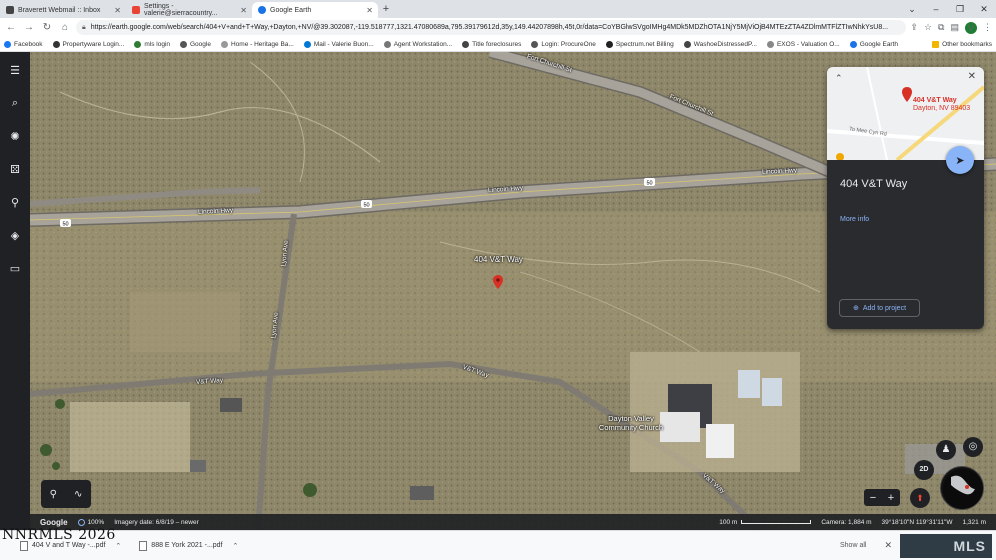 The height and width of the screenshot is (560, 996). I want to click on tab-gmail-settings: Settings - valerie@sierracountry... ✕, so click(189, 10).